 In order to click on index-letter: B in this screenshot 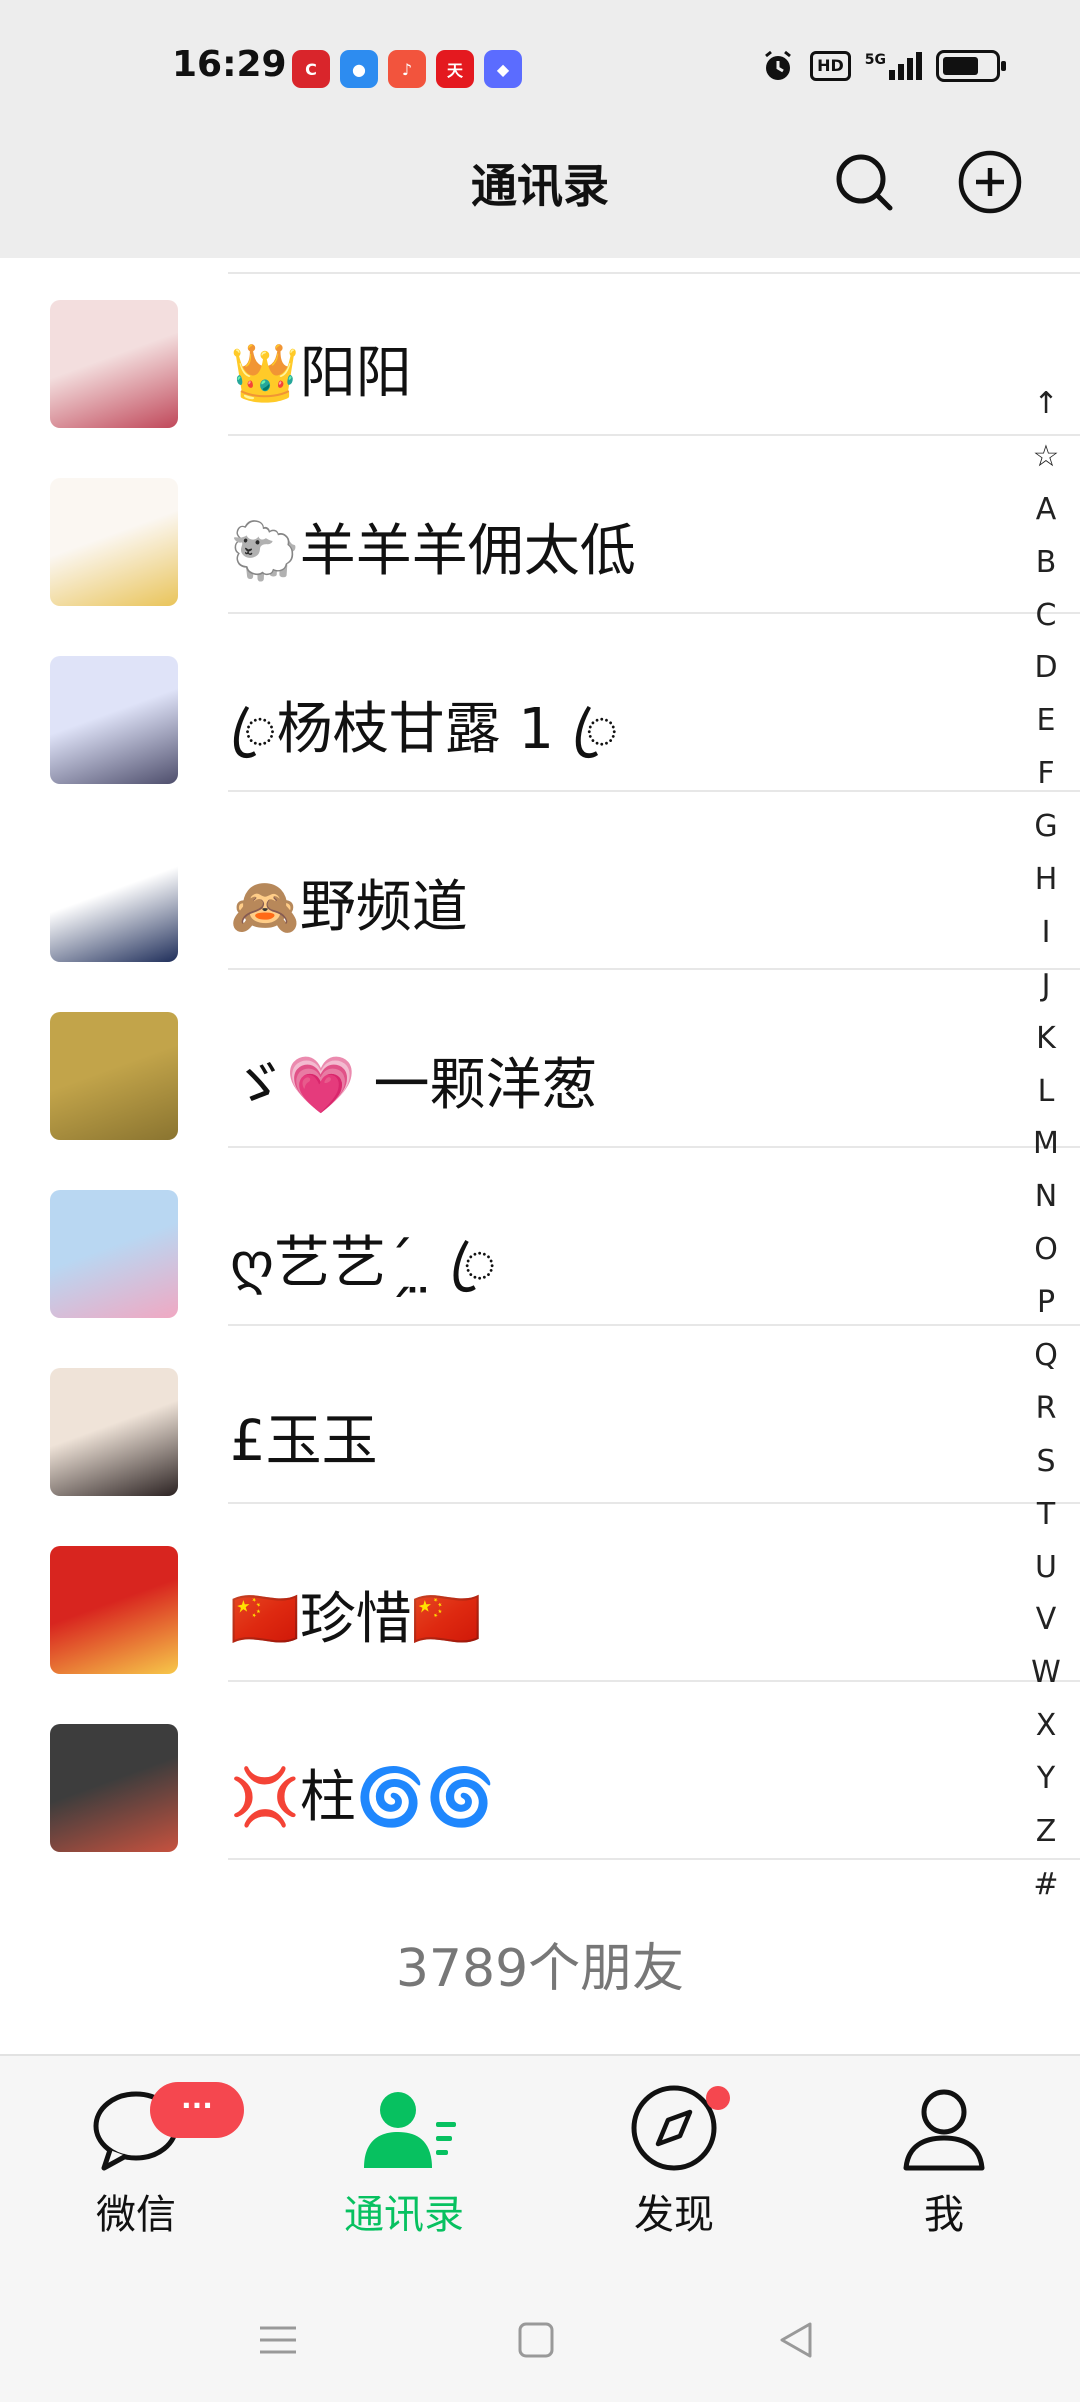, I will do `click(1046, 563)`.